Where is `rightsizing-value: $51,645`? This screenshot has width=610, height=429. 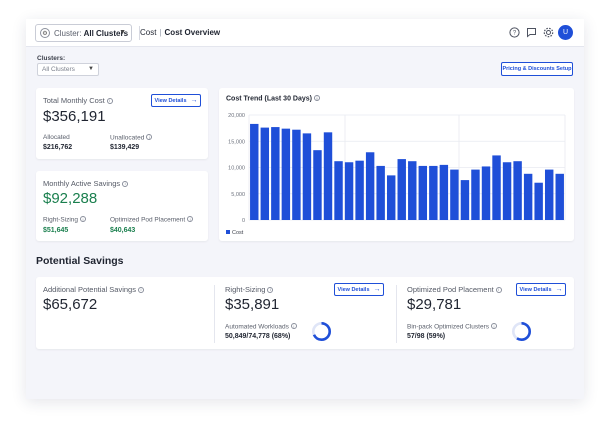
rightsizing-value: $51,645 is located at coordinates (56, 230).